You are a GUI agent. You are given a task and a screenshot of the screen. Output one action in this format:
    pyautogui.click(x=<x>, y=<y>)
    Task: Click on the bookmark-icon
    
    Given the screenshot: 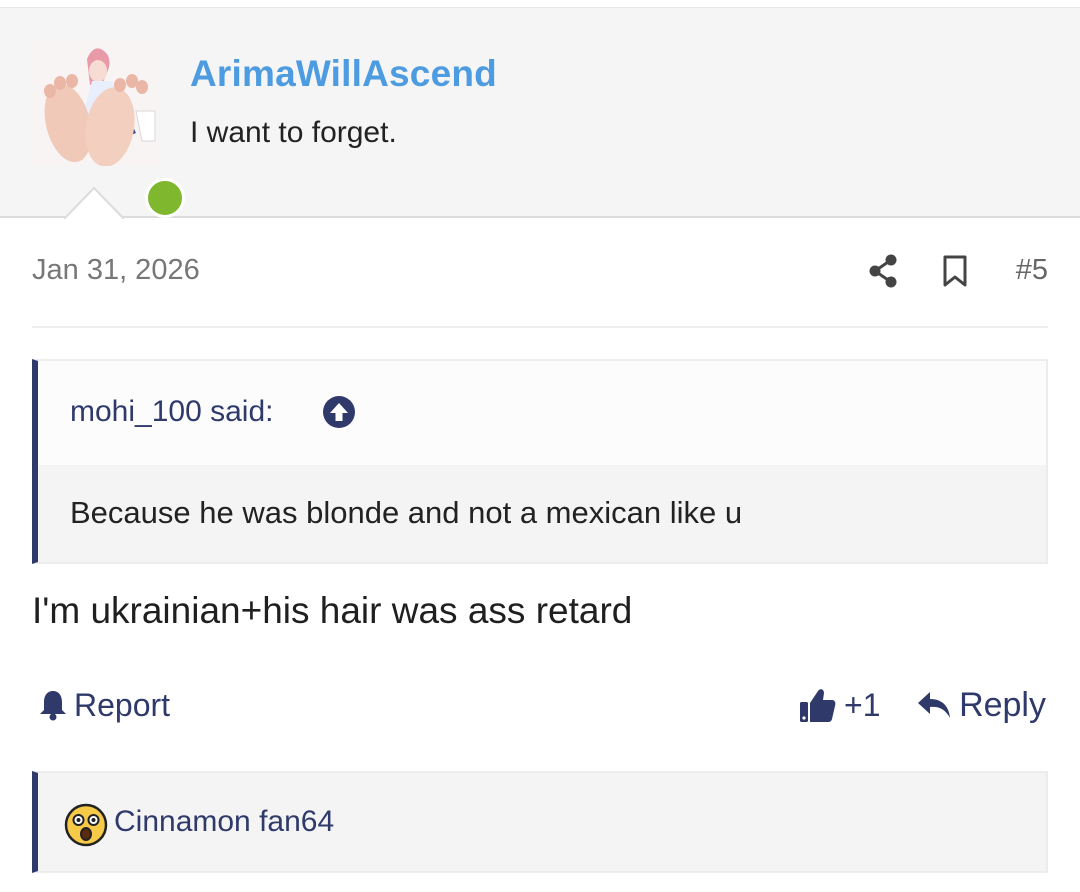 What is the action you would take?
    pyautogui.click(x=955, y=271)
    